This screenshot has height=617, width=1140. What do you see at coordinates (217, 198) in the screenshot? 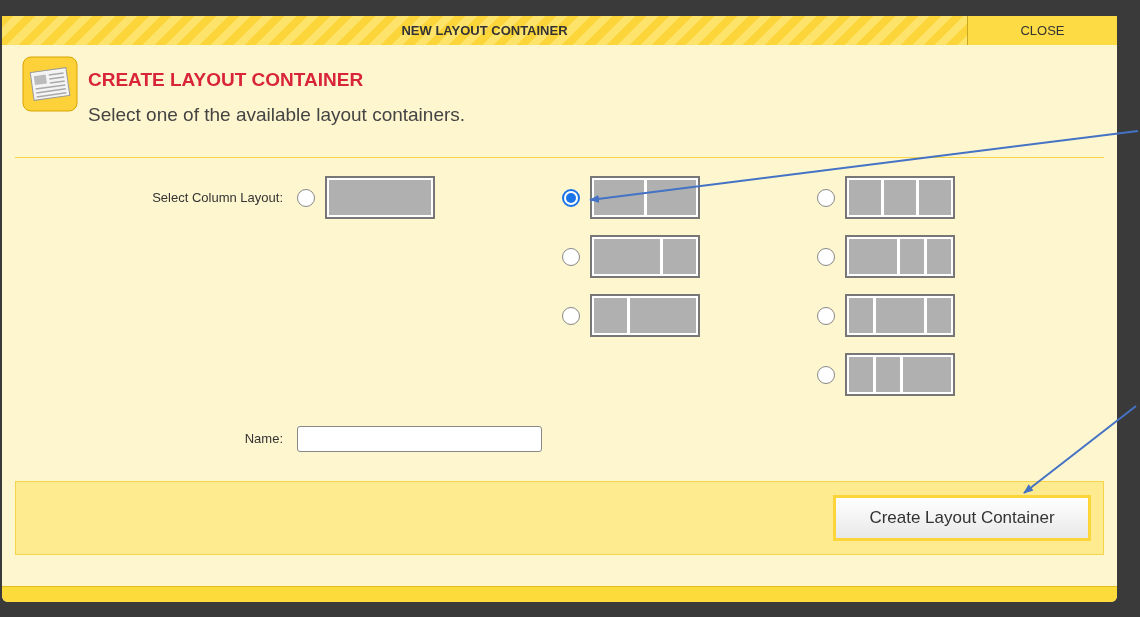
I see `field-label: Select Column Layout:` at bounding box center [217, 198].